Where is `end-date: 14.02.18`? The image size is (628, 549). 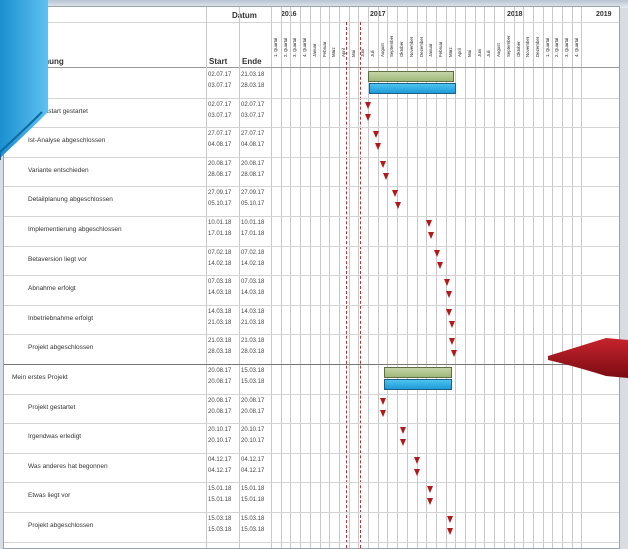
end-date: 14.02.18 is located at coordinates (252, 264).